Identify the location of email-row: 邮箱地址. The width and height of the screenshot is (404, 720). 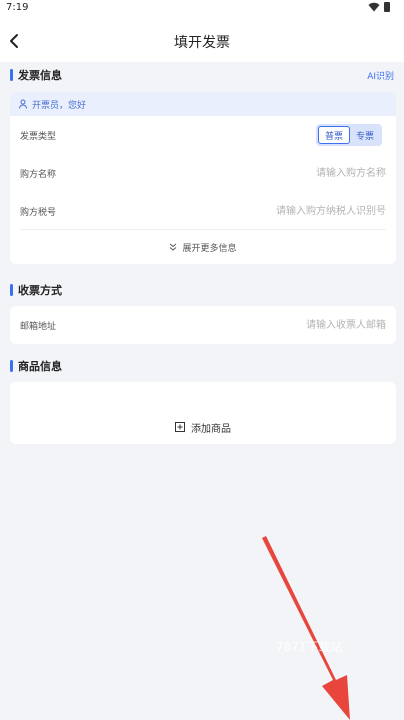
(203, 325).